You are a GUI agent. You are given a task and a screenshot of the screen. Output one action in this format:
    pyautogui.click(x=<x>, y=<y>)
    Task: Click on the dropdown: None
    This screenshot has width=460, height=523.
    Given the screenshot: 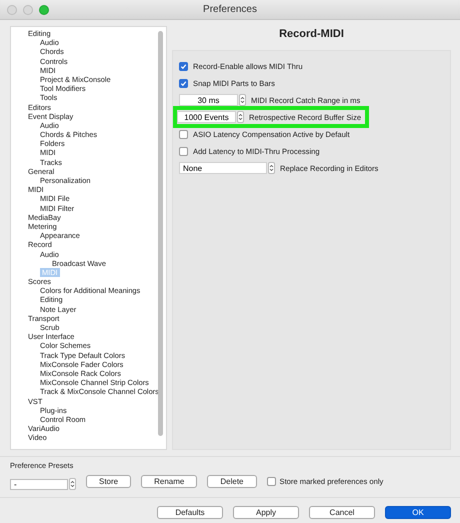 What is the action you would take?
    pyautogui.click(x=223, y=168)
    